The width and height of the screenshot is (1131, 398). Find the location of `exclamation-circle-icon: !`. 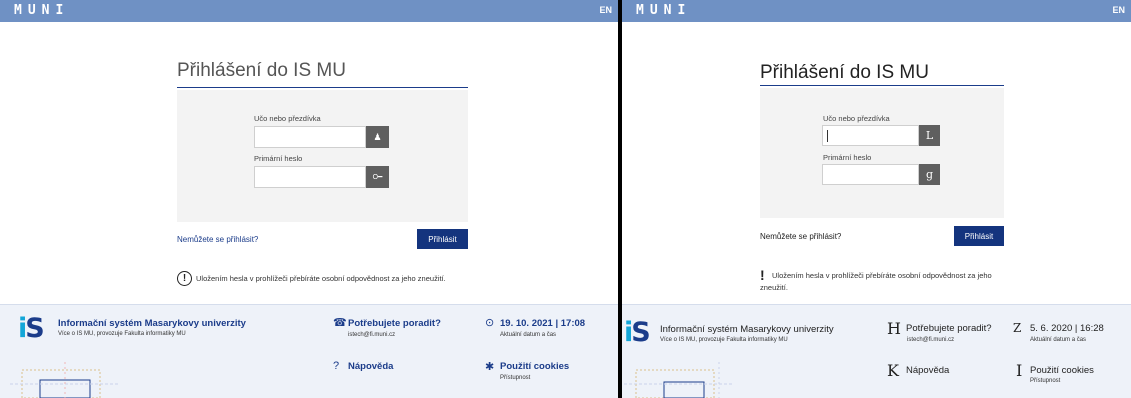

exclamation-circle-icon: ! is located at coordinates (184, 278).